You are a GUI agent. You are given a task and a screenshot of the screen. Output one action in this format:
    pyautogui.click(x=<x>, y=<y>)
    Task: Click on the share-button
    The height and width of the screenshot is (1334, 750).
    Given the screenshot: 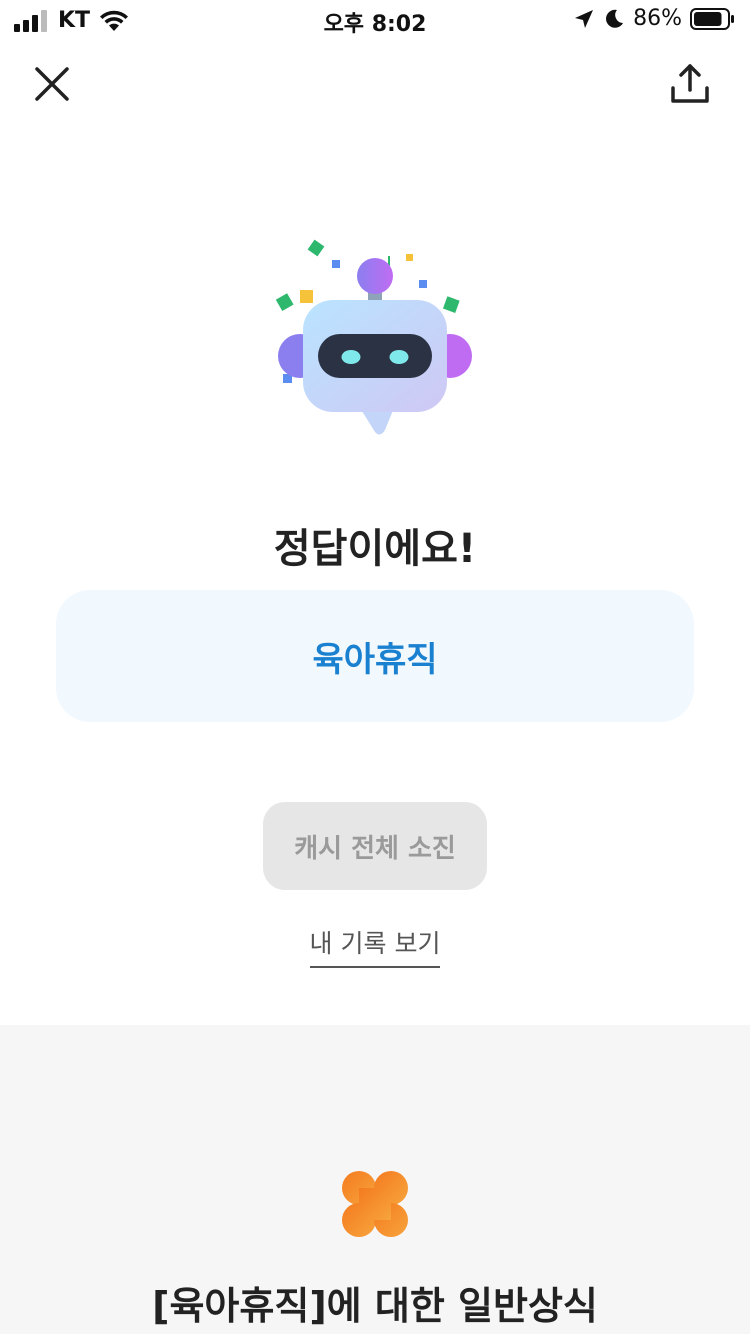 What is the action you would take?
    pyautogui.click(x=690, y=84)
    